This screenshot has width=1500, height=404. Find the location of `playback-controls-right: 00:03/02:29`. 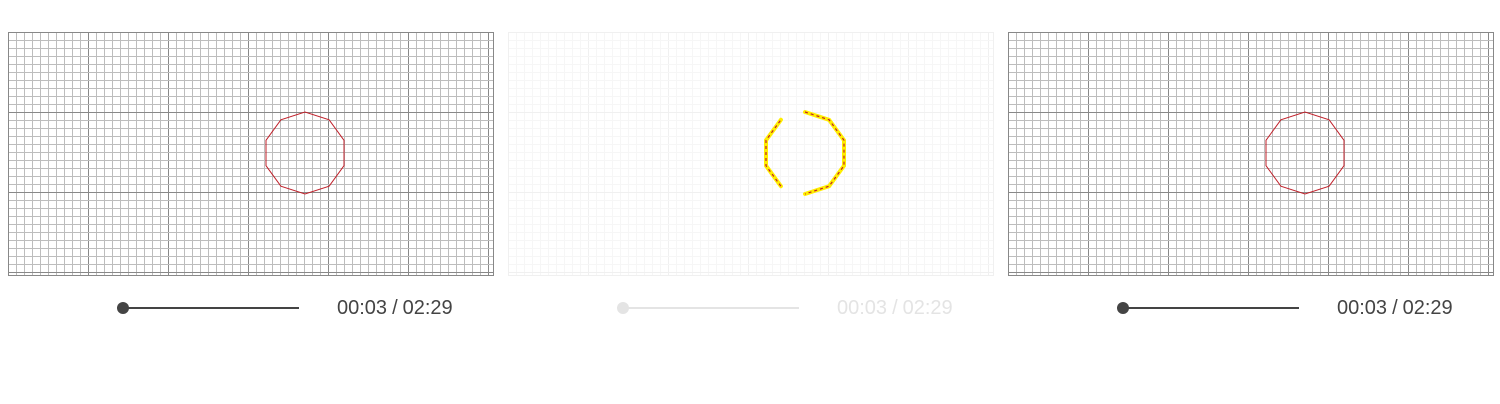

playback-controls-right: 00:03/02:29 is located at coordinates (1251, 308).